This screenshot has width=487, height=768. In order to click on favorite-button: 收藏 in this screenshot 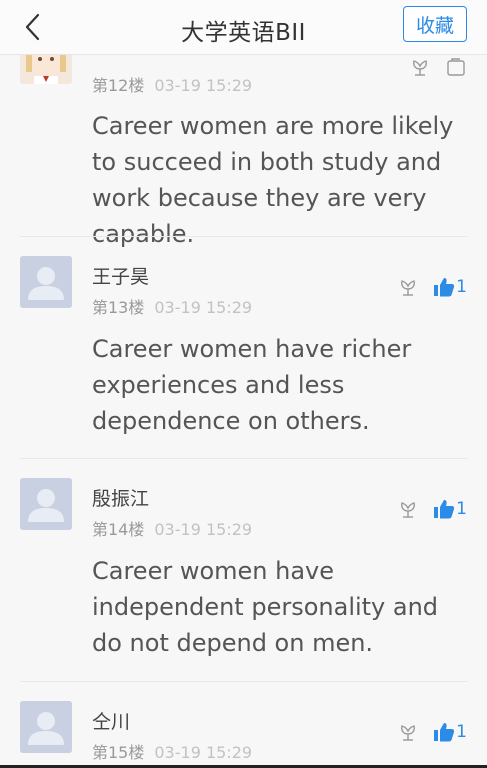, I will do `click(435, 24)`.